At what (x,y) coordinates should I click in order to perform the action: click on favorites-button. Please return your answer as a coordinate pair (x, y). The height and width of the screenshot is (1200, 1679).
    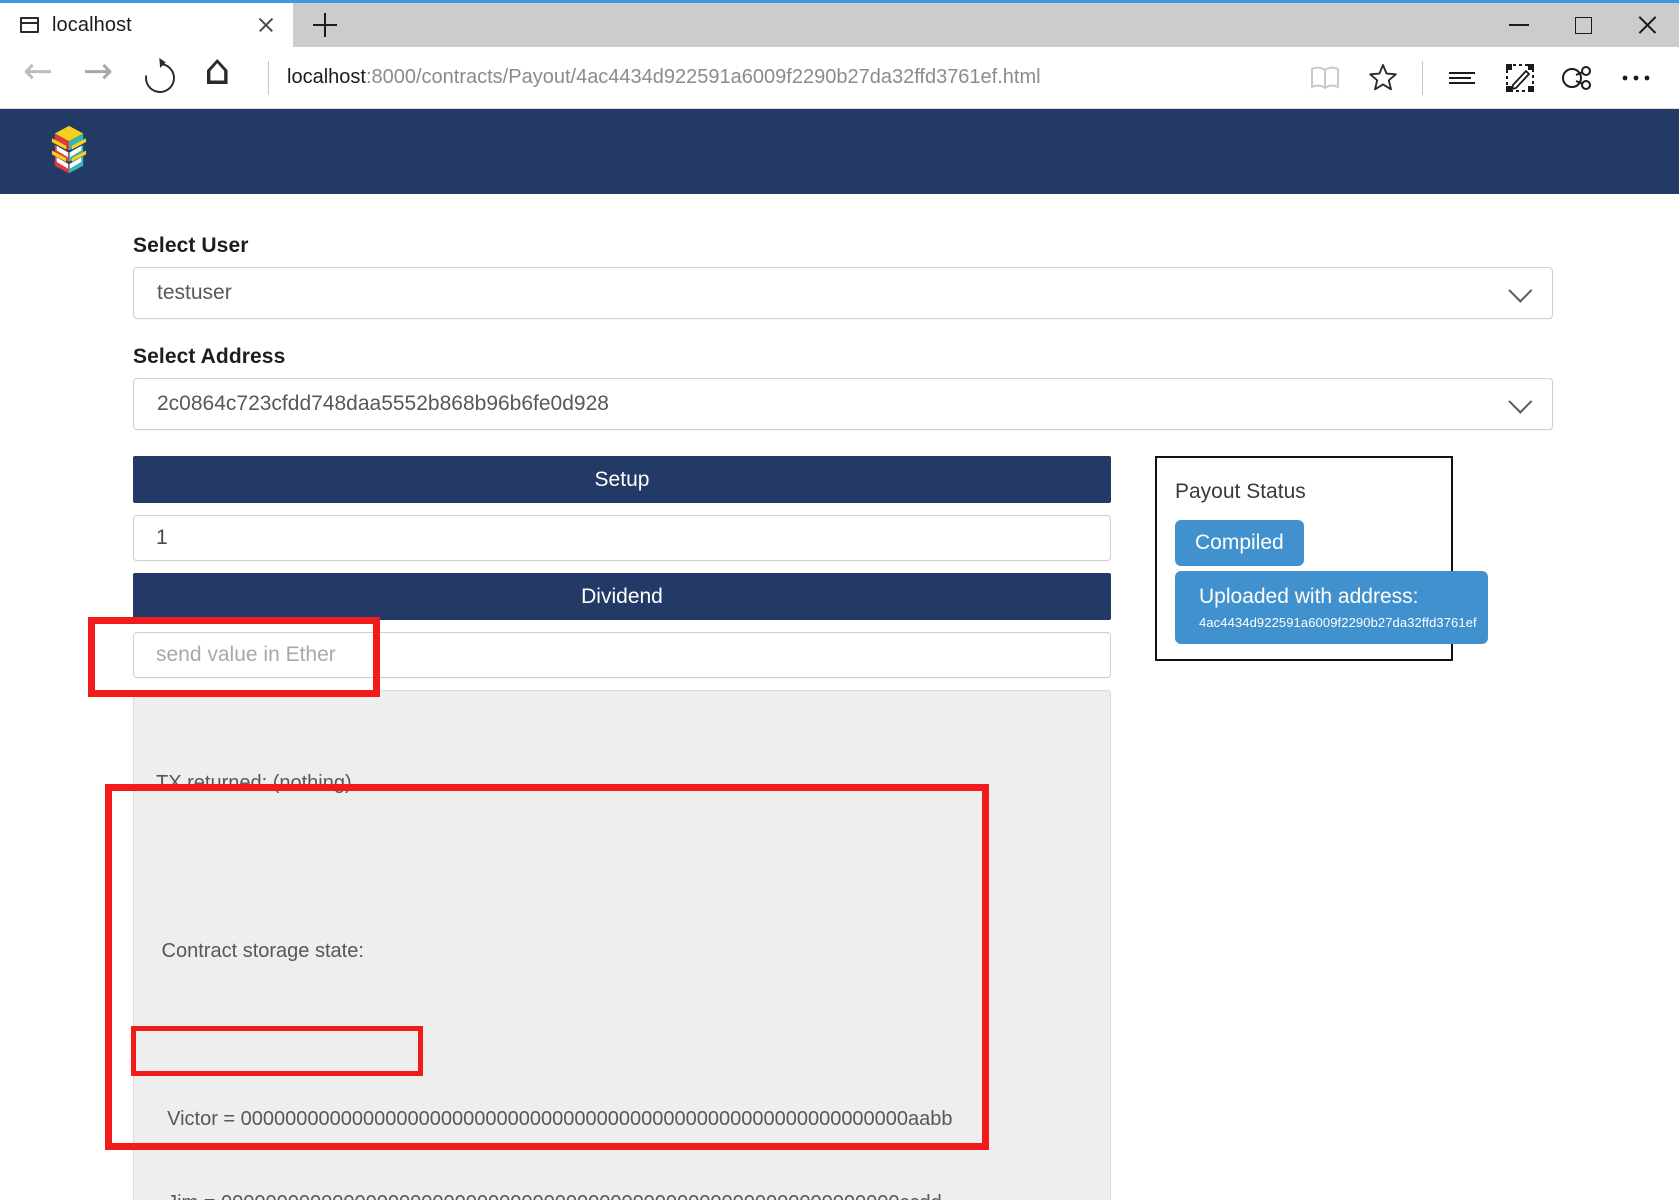
    Looking at the image, I should click on (1383, 78).